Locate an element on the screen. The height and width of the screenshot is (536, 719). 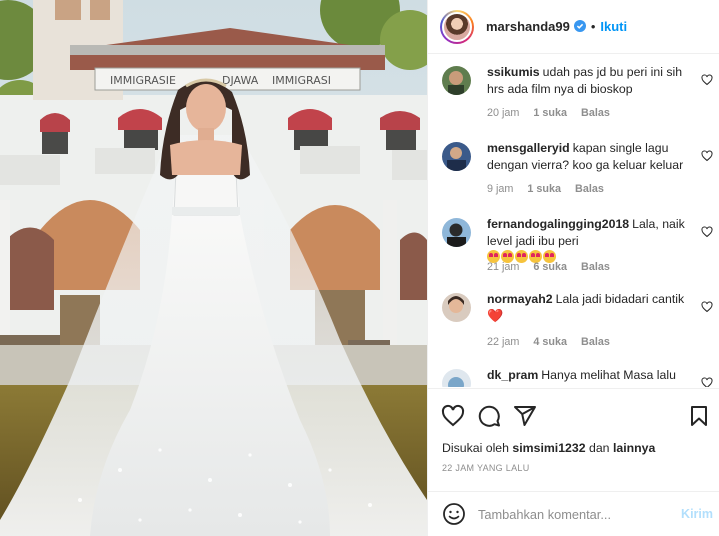
sign-text-mid: DJAWA is located at coordinates (240, 80).